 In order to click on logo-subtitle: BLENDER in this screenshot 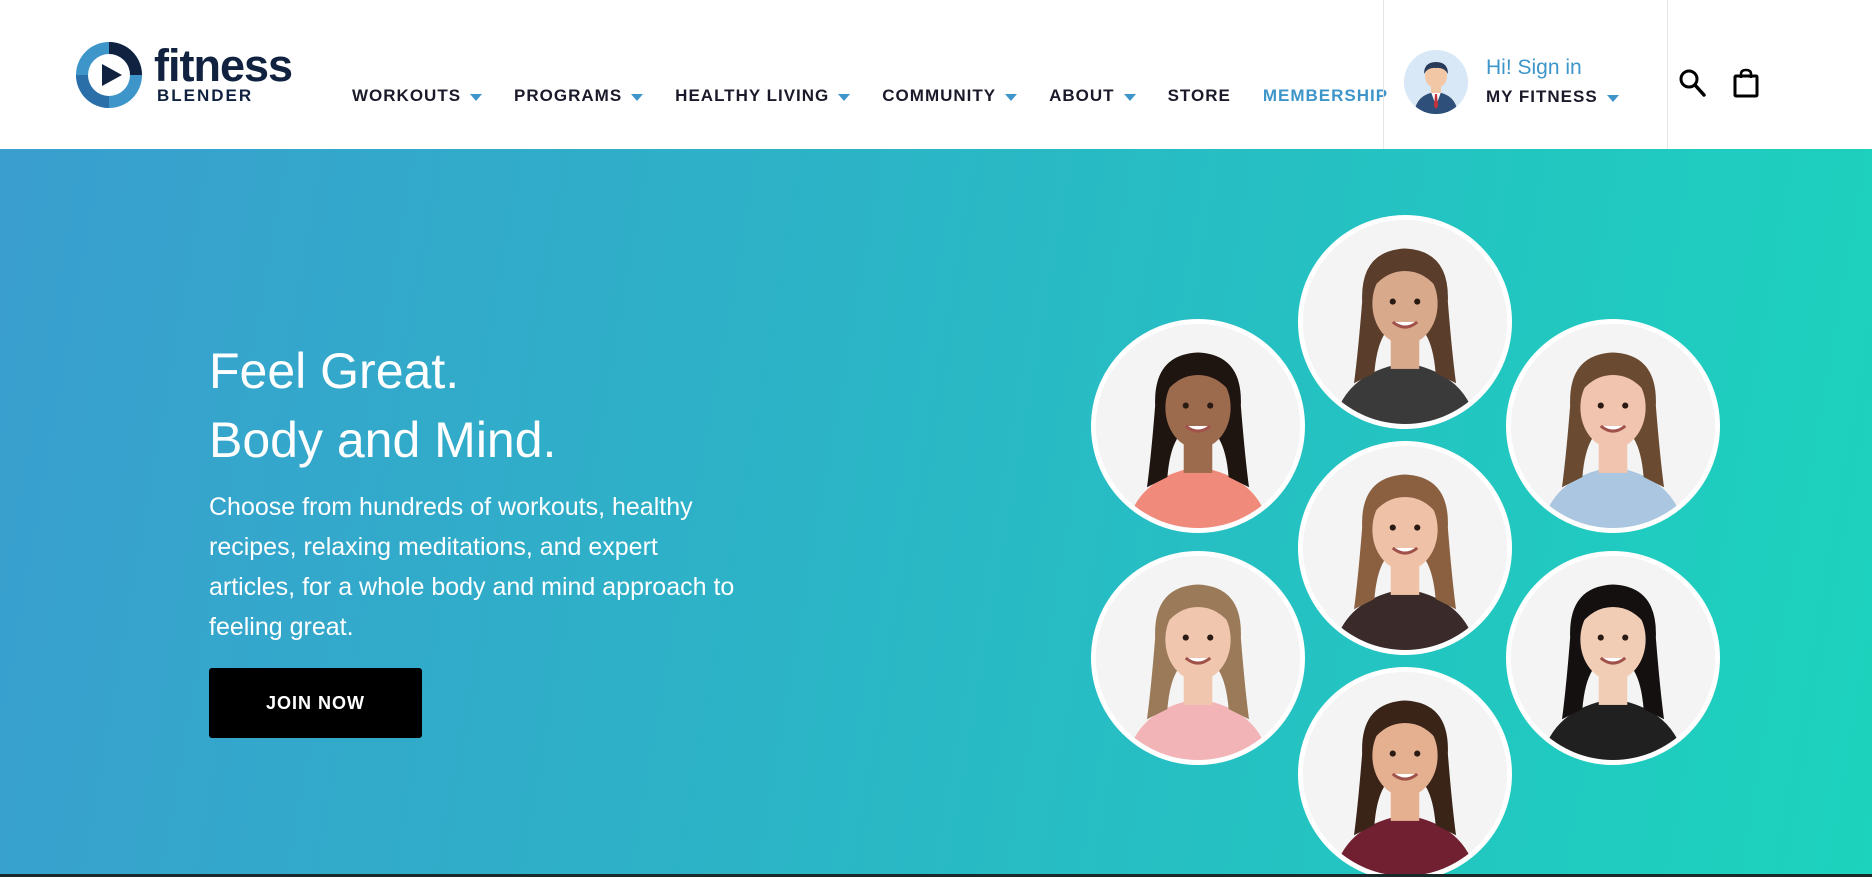, I will do `click(205, 95)`.